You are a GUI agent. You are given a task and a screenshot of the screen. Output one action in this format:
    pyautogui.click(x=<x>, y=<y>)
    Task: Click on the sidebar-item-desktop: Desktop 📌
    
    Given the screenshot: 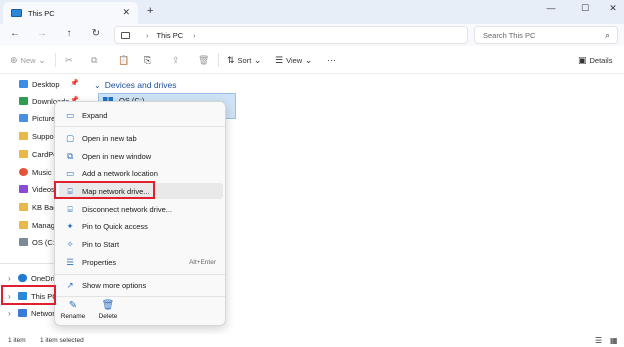 What is the action you would take?
    pyautogui.click(x=53, y=84)
    